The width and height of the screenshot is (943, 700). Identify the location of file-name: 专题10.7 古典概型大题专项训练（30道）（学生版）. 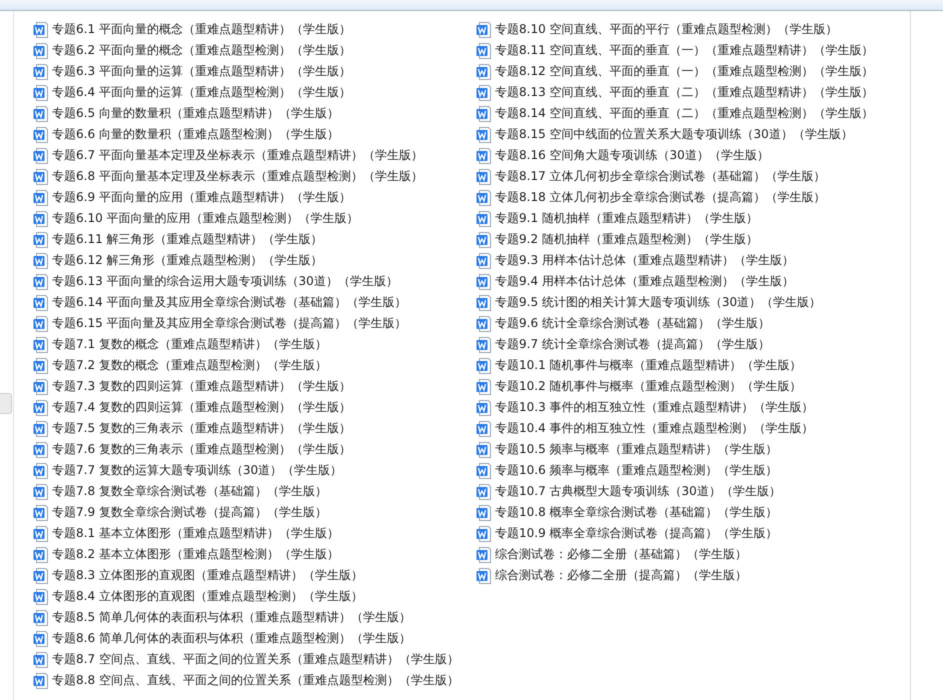
(638, 491).